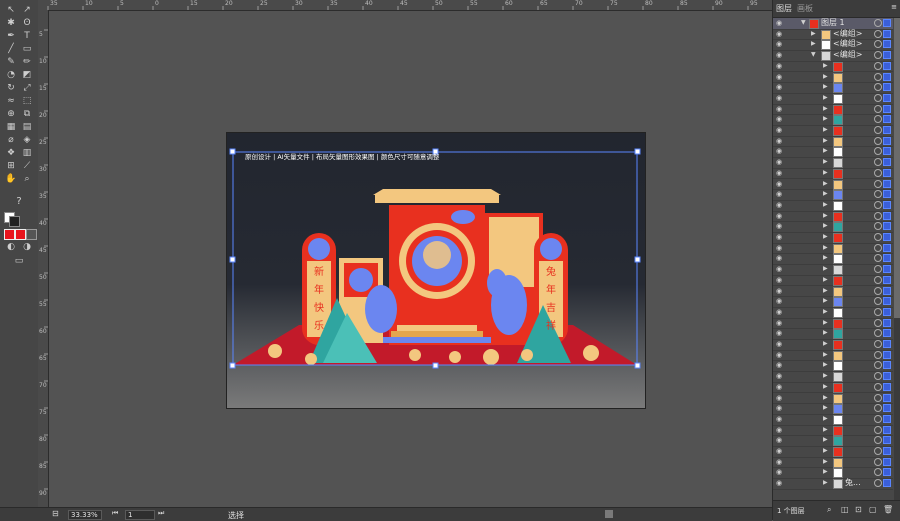  What do you see at coordinates (27, 166) in the screenshot?
I see `slice-tool-icon: ⟋` at bounding box center [27, 166].